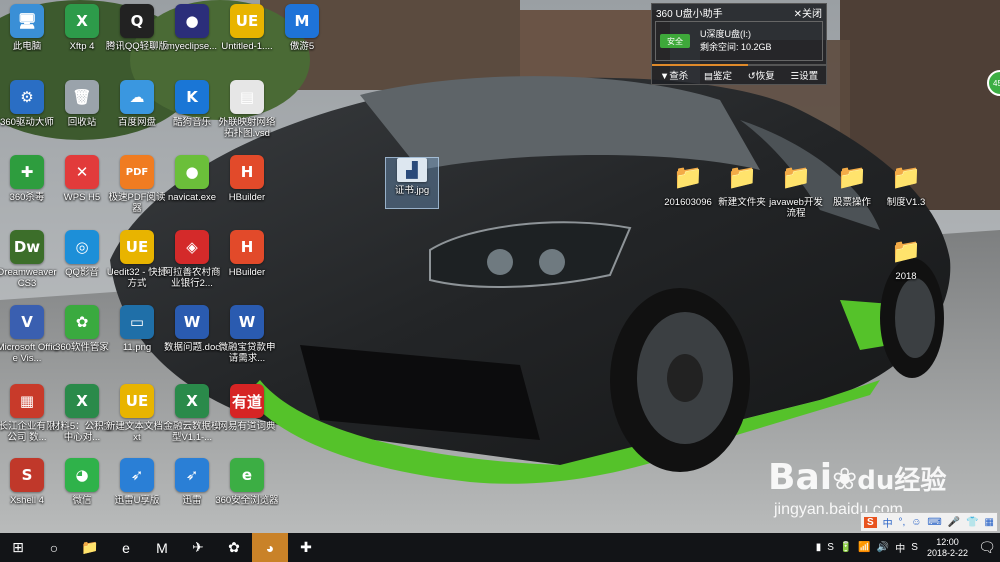 The image size is (1000, 562). What do you see at coordinates (90, 547) in the screenshot?
I see `file-explorer-button: 📁` at bounding box center [90, 547].